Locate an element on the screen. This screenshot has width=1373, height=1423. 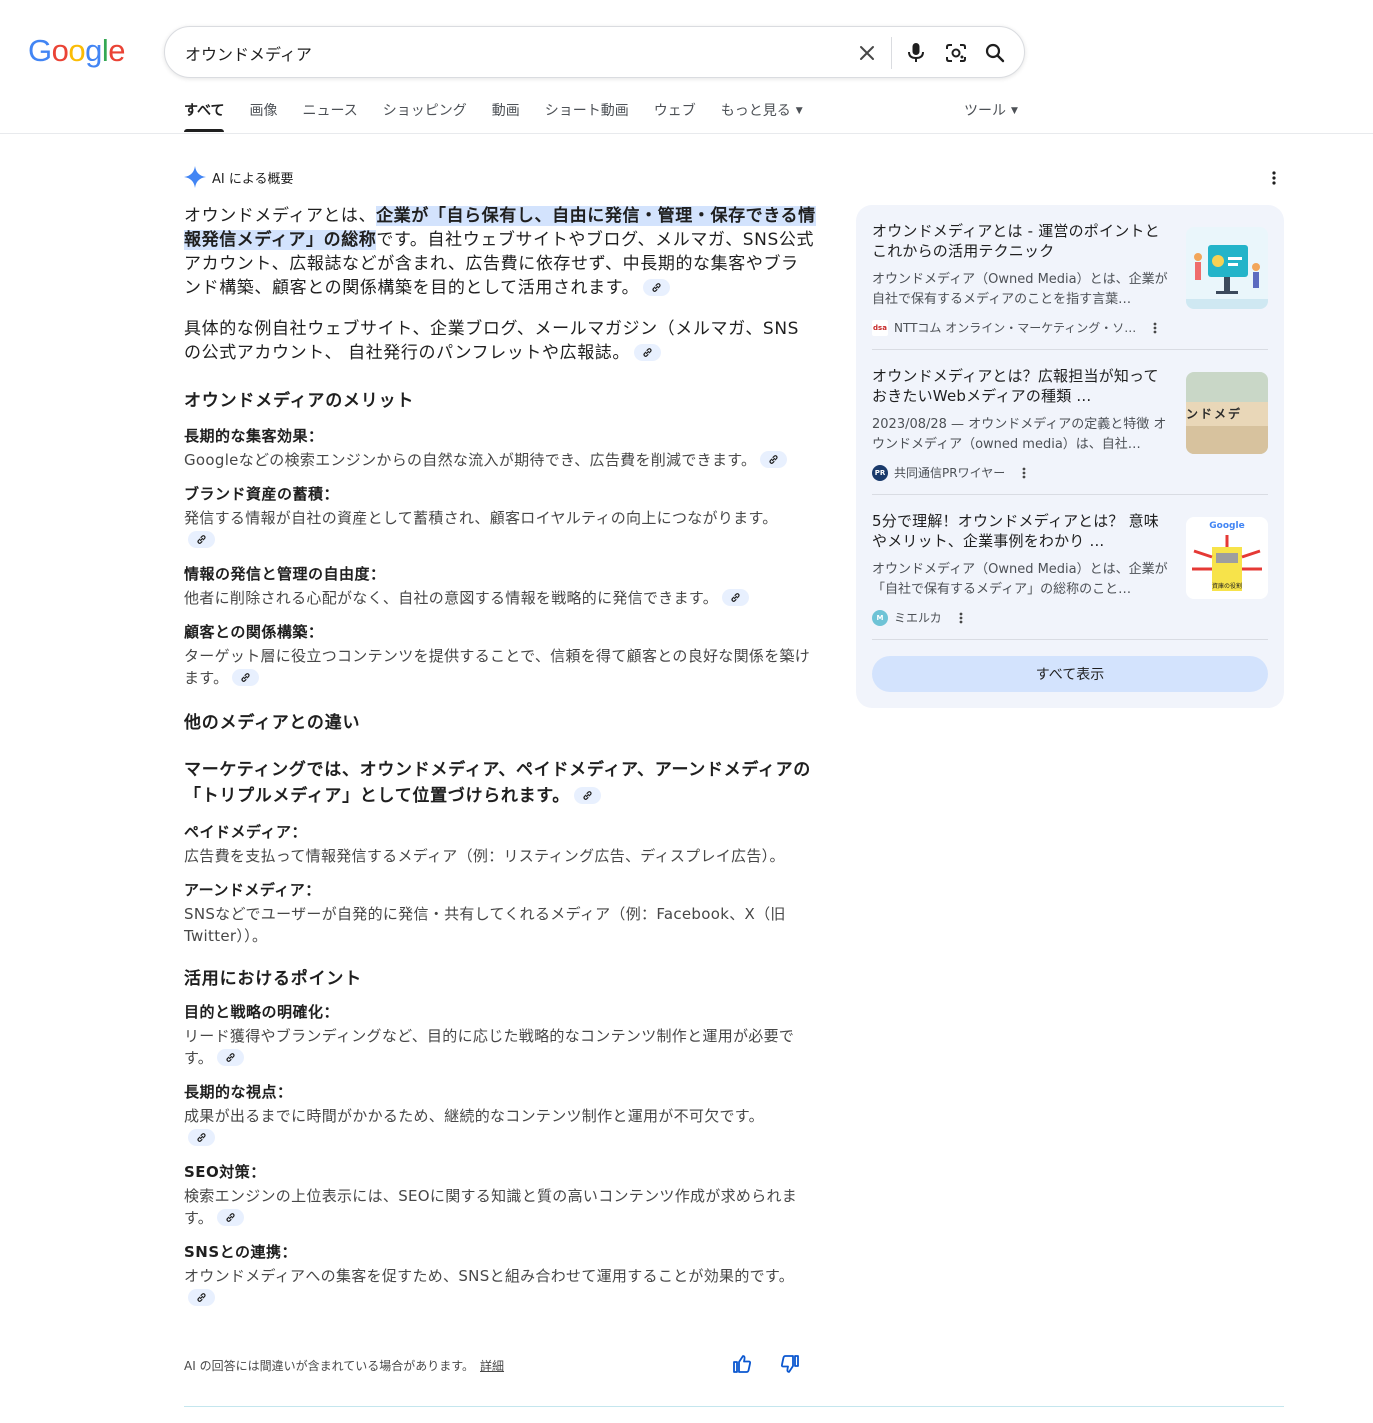
merit-title: 顧客との関係構築： is located at coordinates (254, 632).